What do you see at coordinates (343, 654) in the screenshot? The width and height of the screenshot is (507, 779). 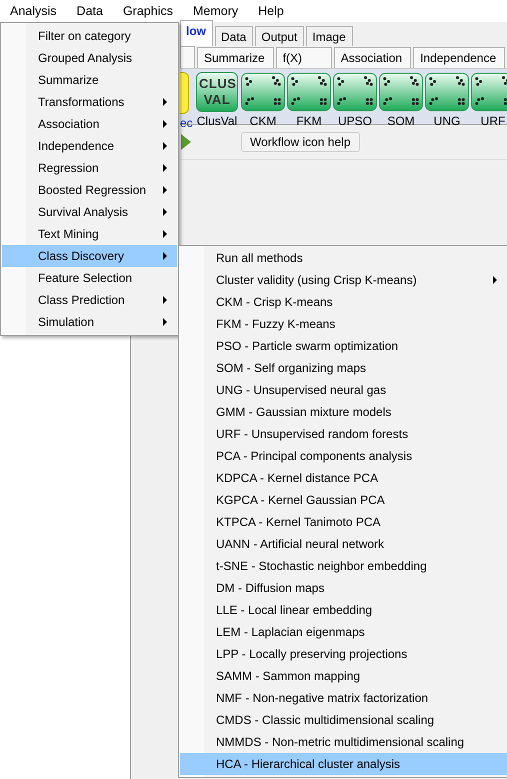 I see `menu-item: LPP - Locally preserving projections` at bounding box center [343, 654].